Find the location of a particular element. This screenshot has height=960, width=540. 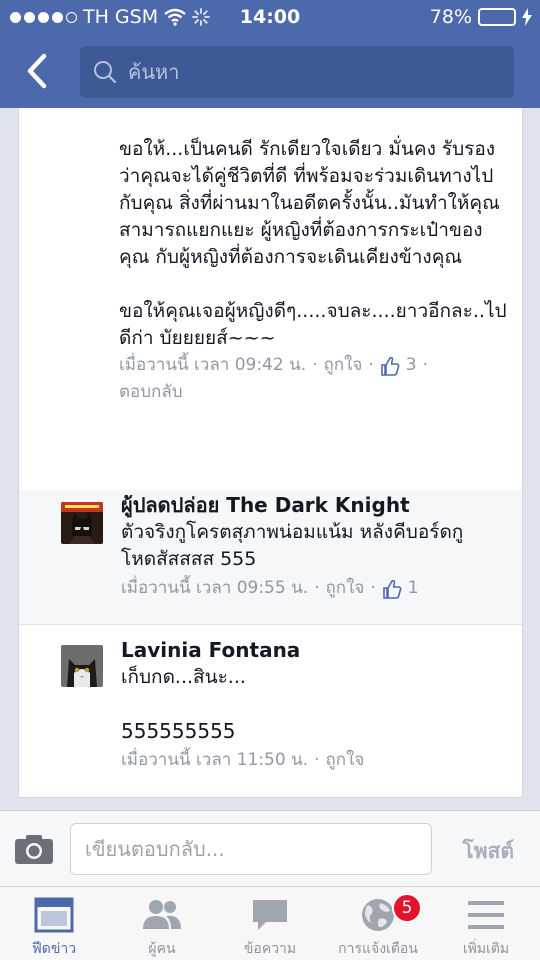

camera-icon is located at coordinates (34, 849).